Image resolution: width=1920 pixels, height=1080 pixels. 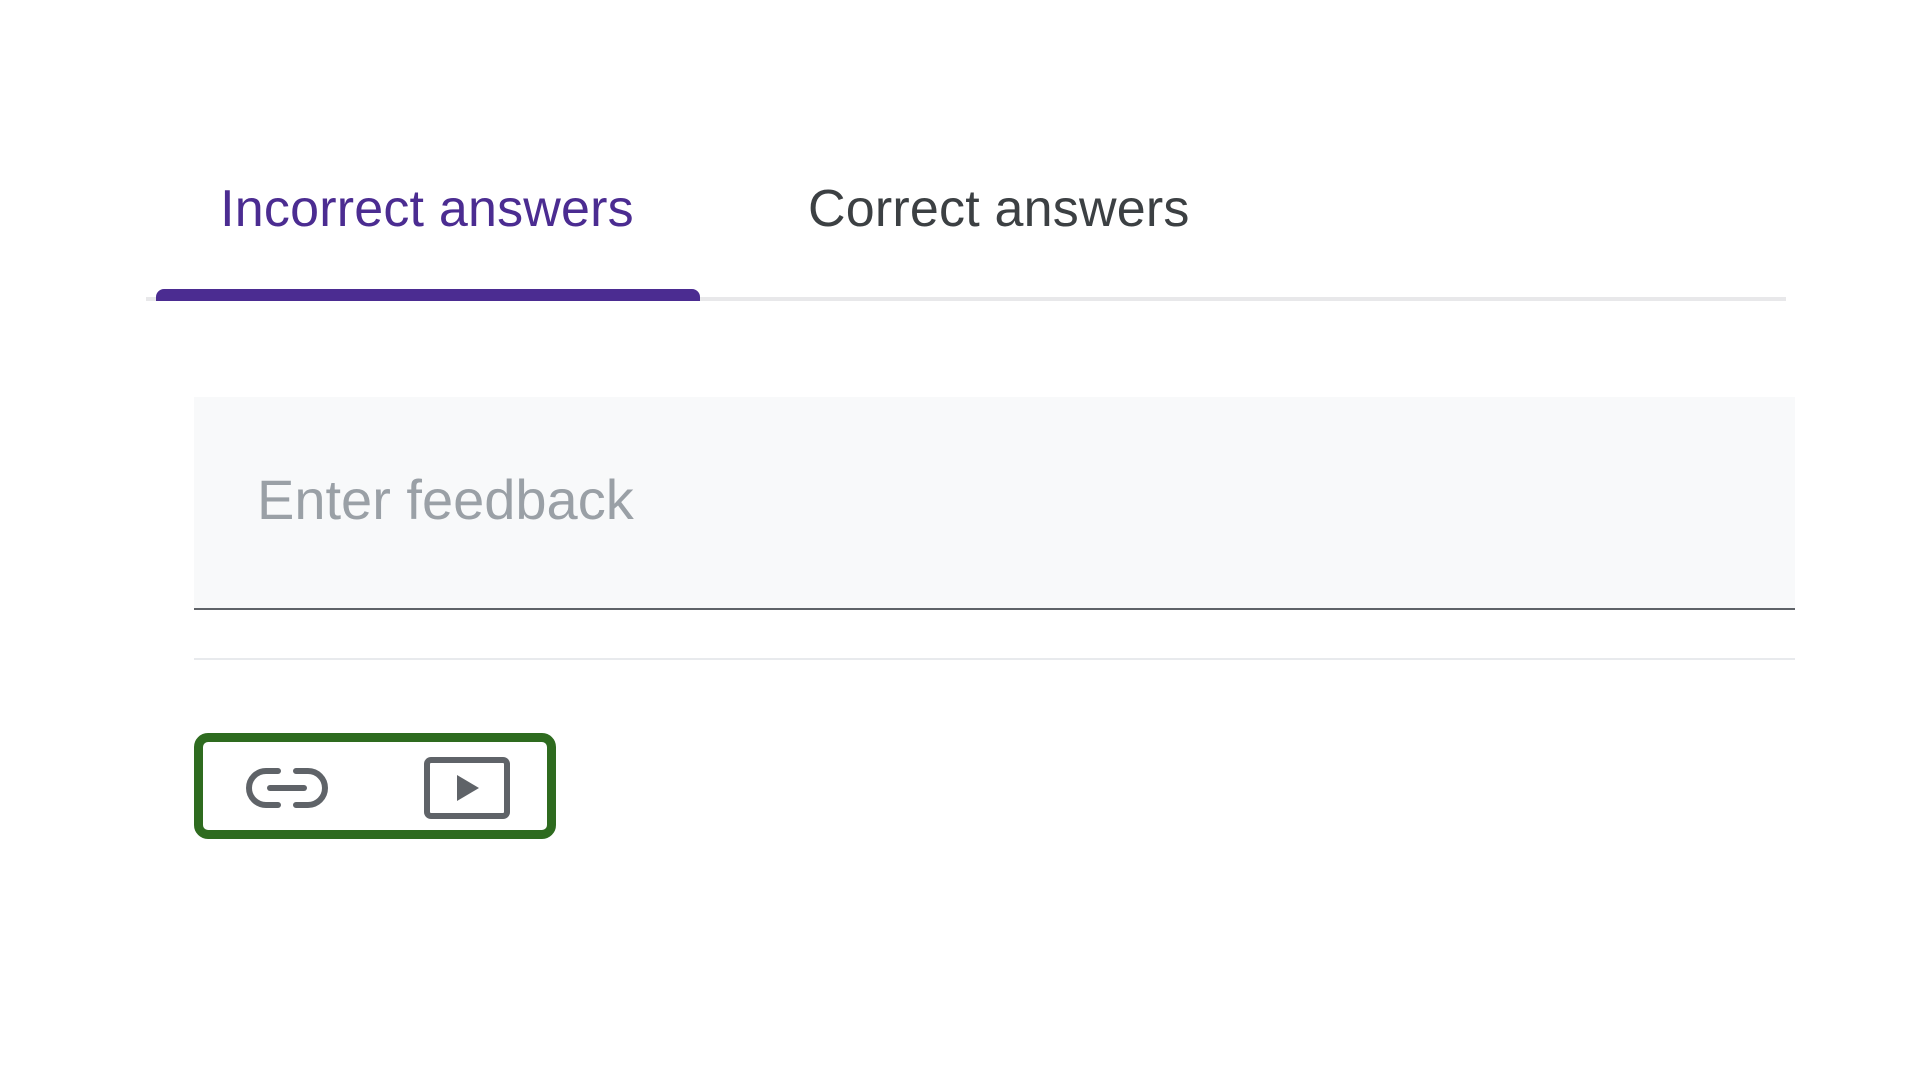 I want to click on video-icon, so click(x=467, y=788).